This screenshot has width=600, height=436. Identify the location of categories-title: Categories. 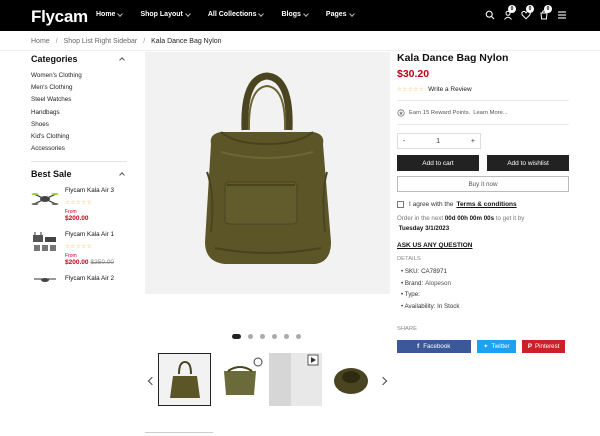
(54, 59).